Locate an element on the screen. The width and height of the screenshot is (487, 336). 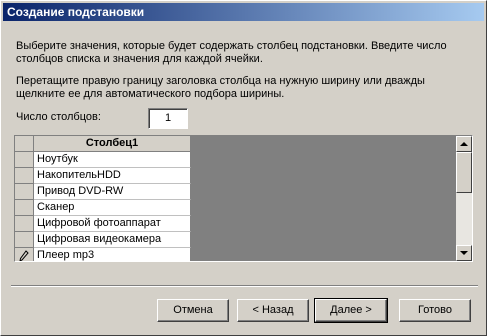
table-row: НакопительHDD is located at coordinates (103, 176).